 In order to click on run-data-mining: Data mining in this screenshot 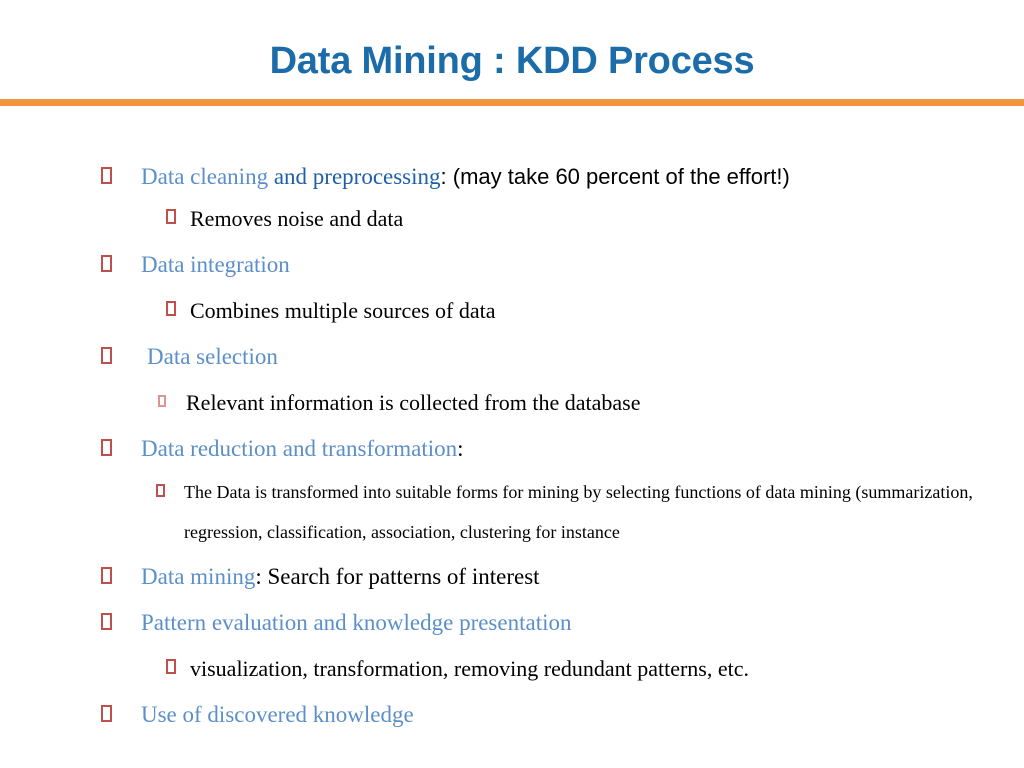, I will do `click(198, 576)`.